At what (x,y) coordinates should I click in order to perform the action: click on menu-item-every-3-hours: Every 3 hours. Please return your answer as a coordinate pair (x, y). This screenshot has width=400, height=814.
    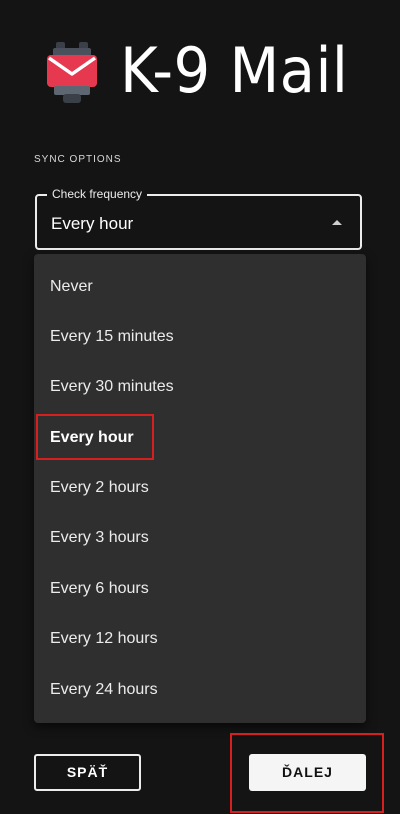
    Looking at the image, I should click on (200, 538).